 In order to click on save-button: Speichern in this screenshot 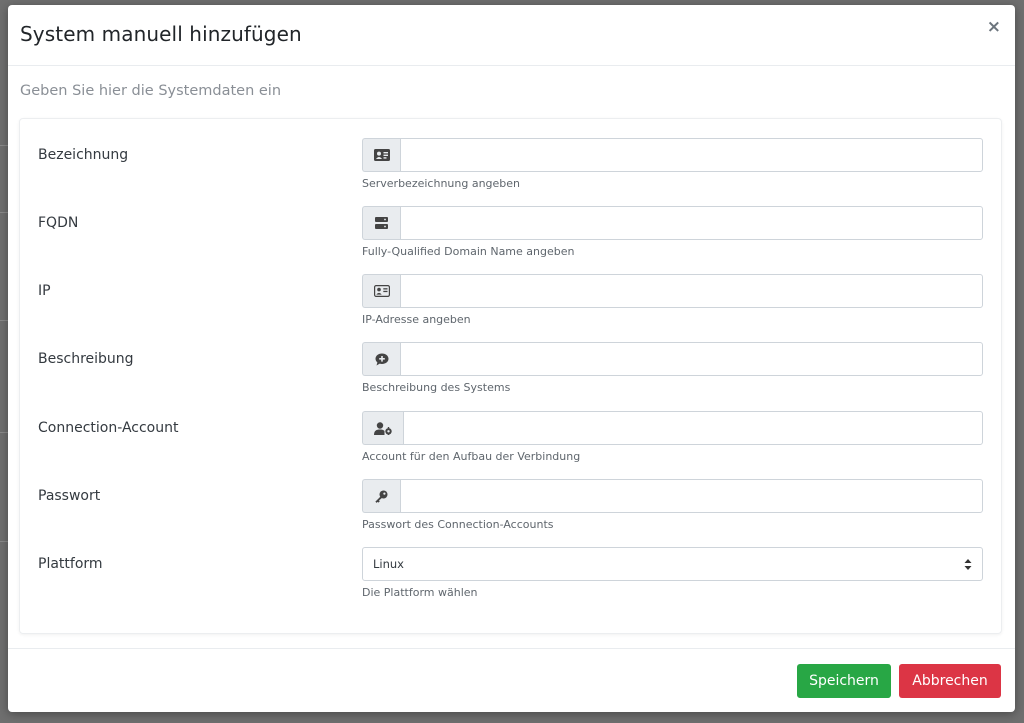, I will do `click(844, 681)`.